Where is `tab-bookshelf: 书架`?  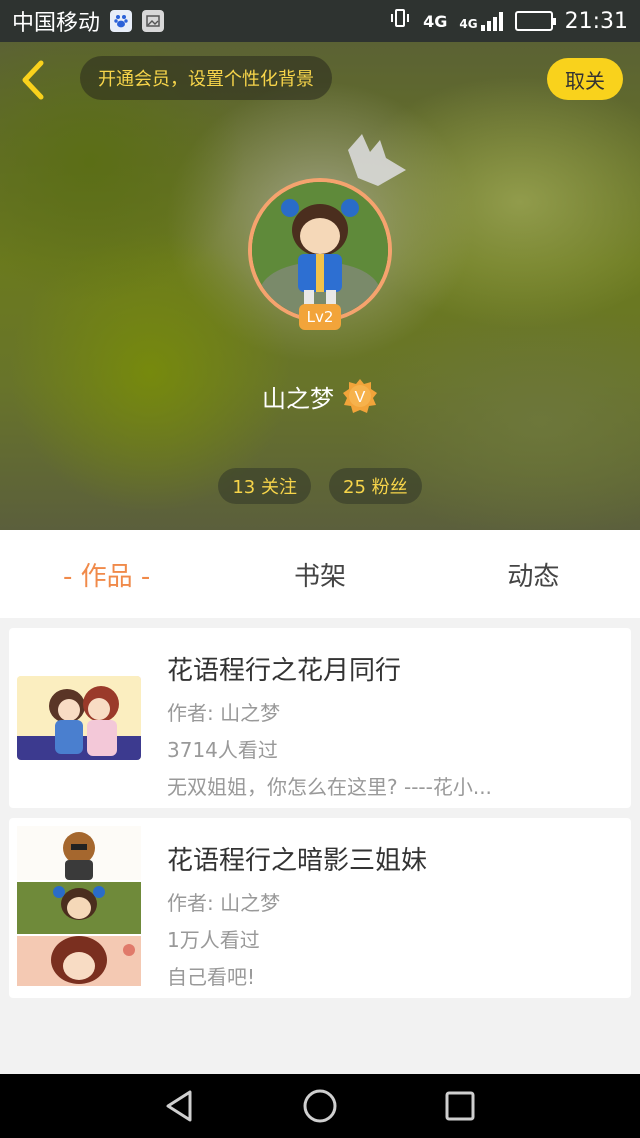
tab-bookshelf: 书架 is located at coordinates (319, 574).